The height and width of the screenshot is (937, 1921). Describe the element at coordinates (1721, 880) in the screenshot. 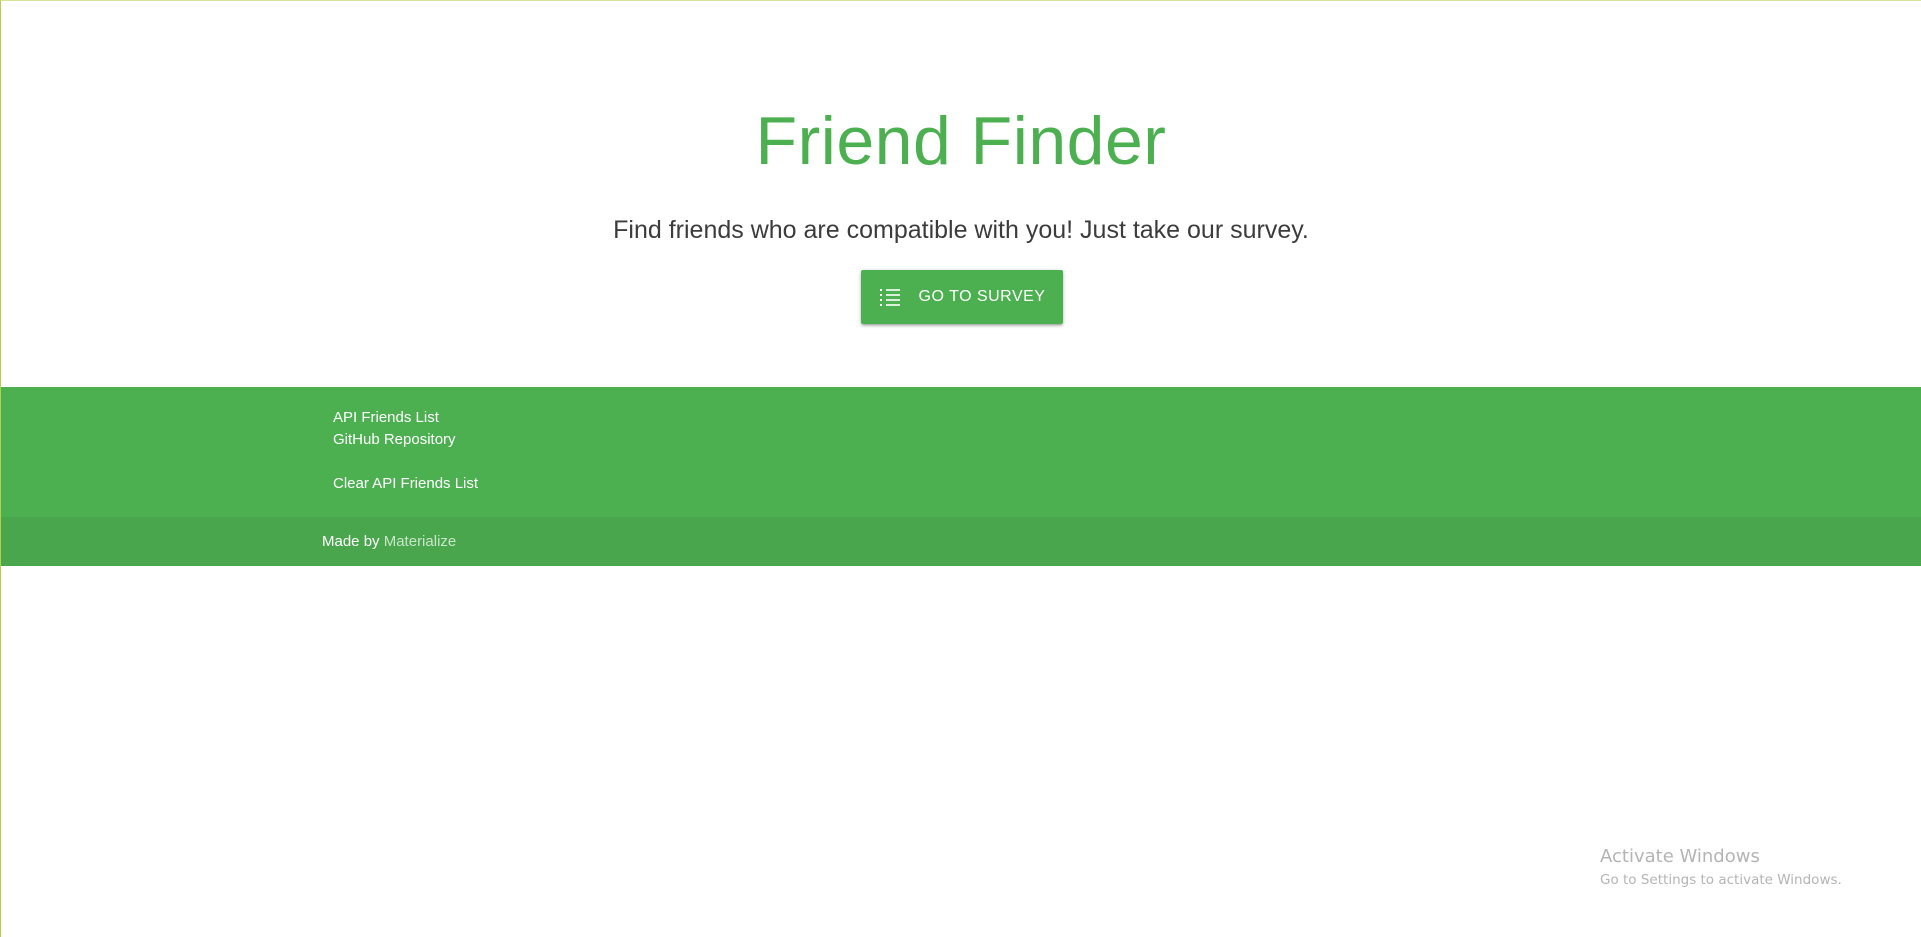

I see `watermark-subtitle: Go to Settings to activate Windows.` at that location.